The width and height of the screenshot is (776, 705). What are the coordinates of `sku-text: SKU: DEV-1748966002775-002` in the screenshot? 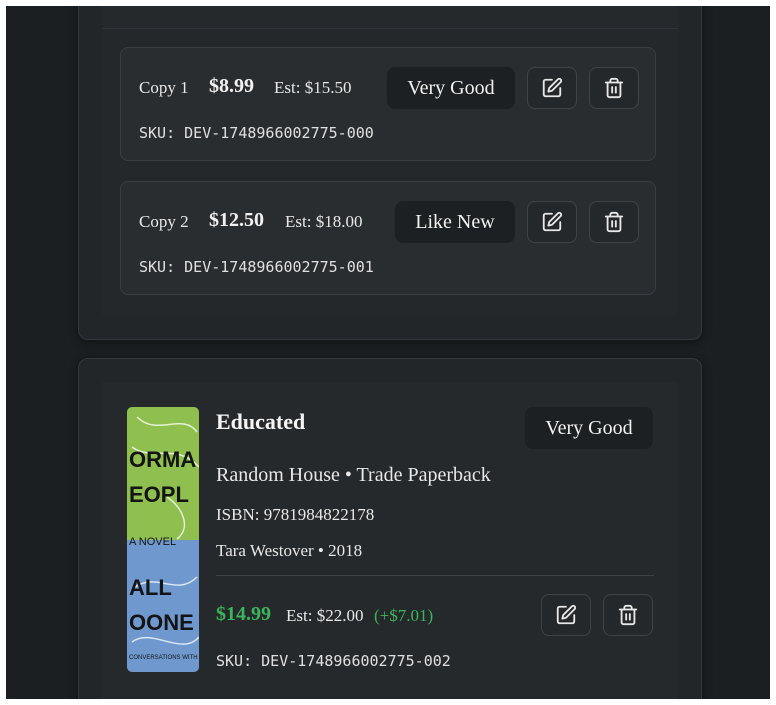 It's located at (333, 661).